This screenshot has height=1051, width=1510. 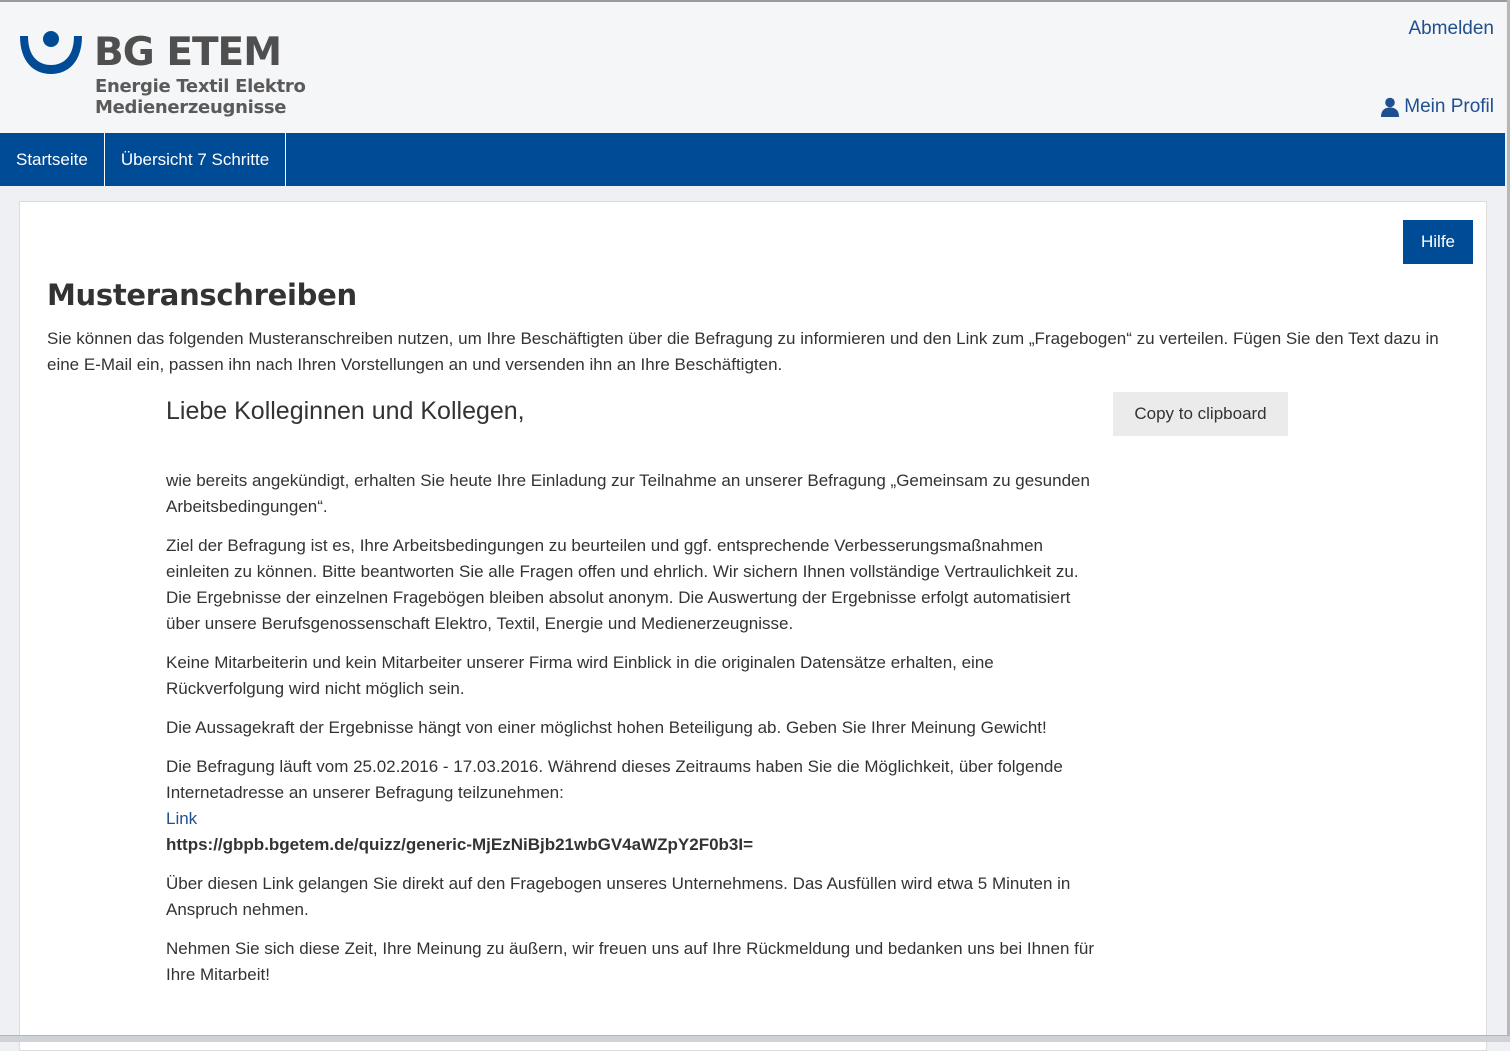 I want to click on logo-subtitle: Energie Textil Elektro Medienerzeugnisse, so click(x=200, y=97).